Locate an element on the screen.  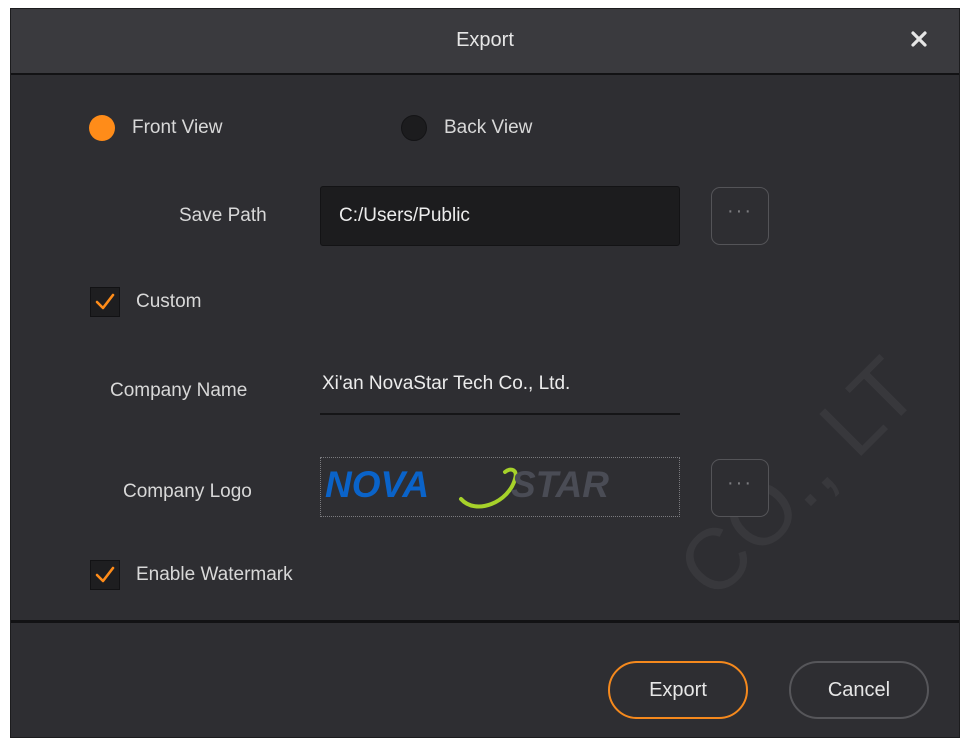
back-view-label: Back View is located at coordinates (488, 127).